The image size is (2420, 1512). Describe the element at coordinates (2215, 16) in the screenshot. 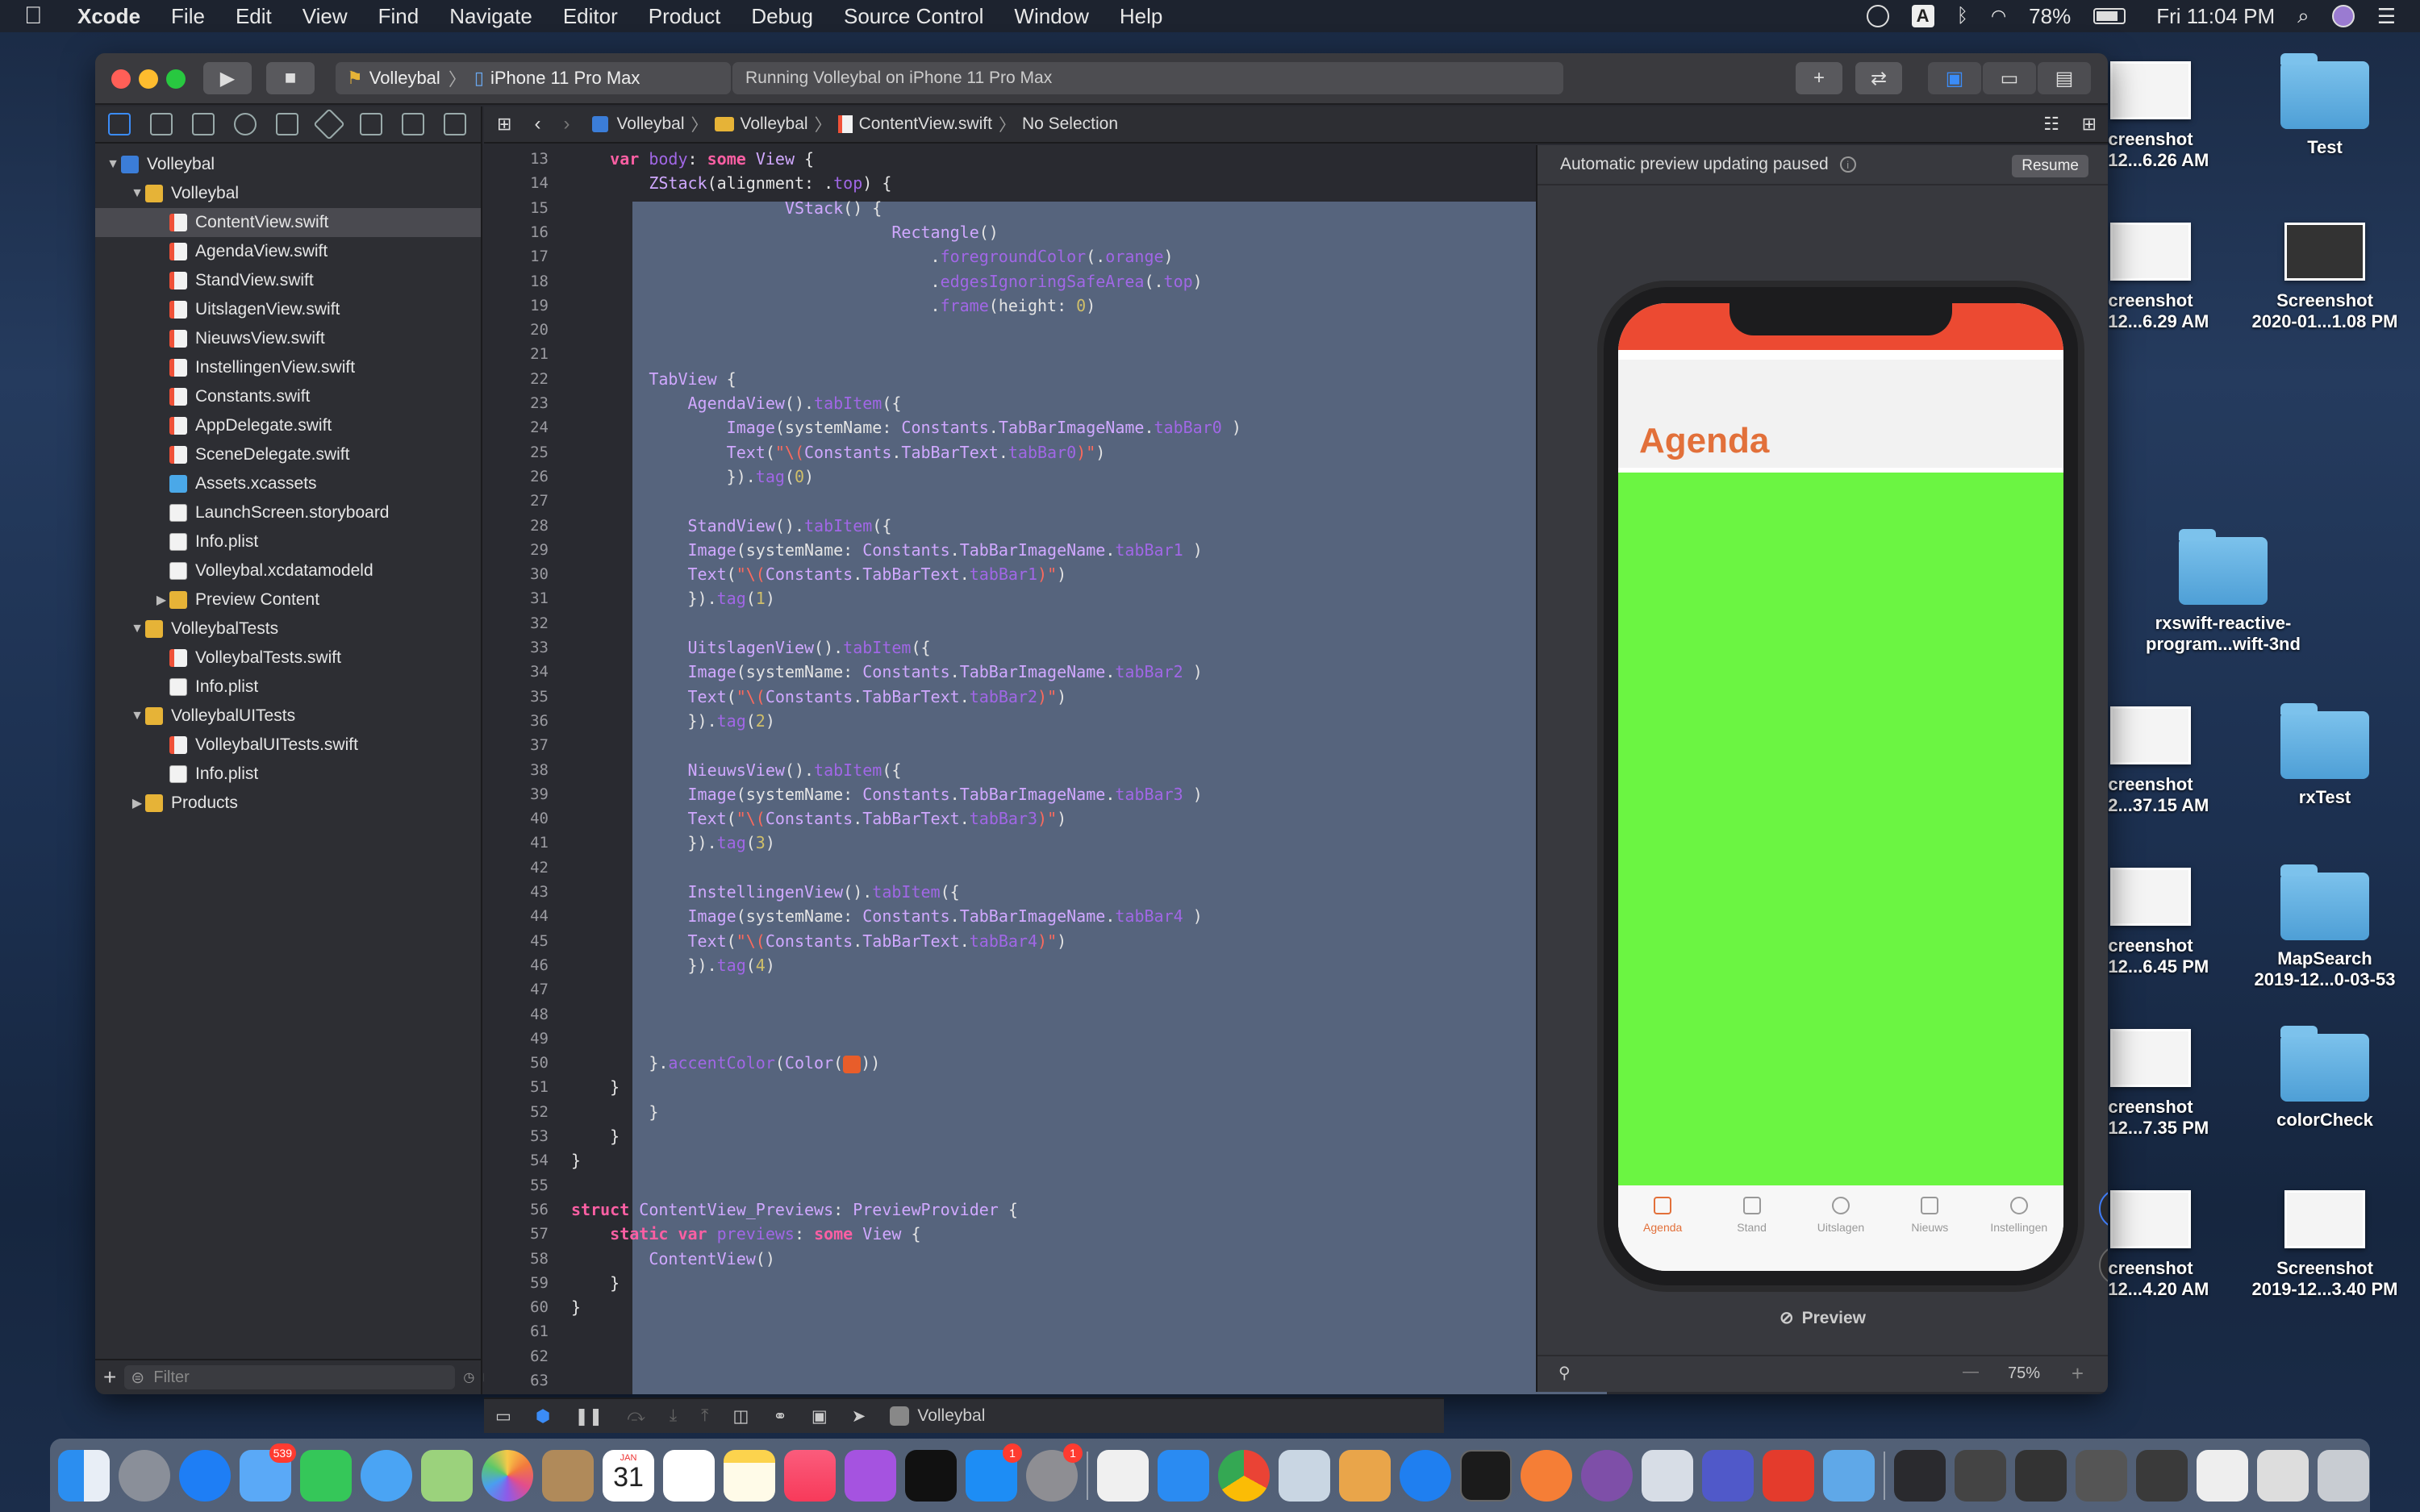

I see `clock: Fri 11:04 PM` at that location.